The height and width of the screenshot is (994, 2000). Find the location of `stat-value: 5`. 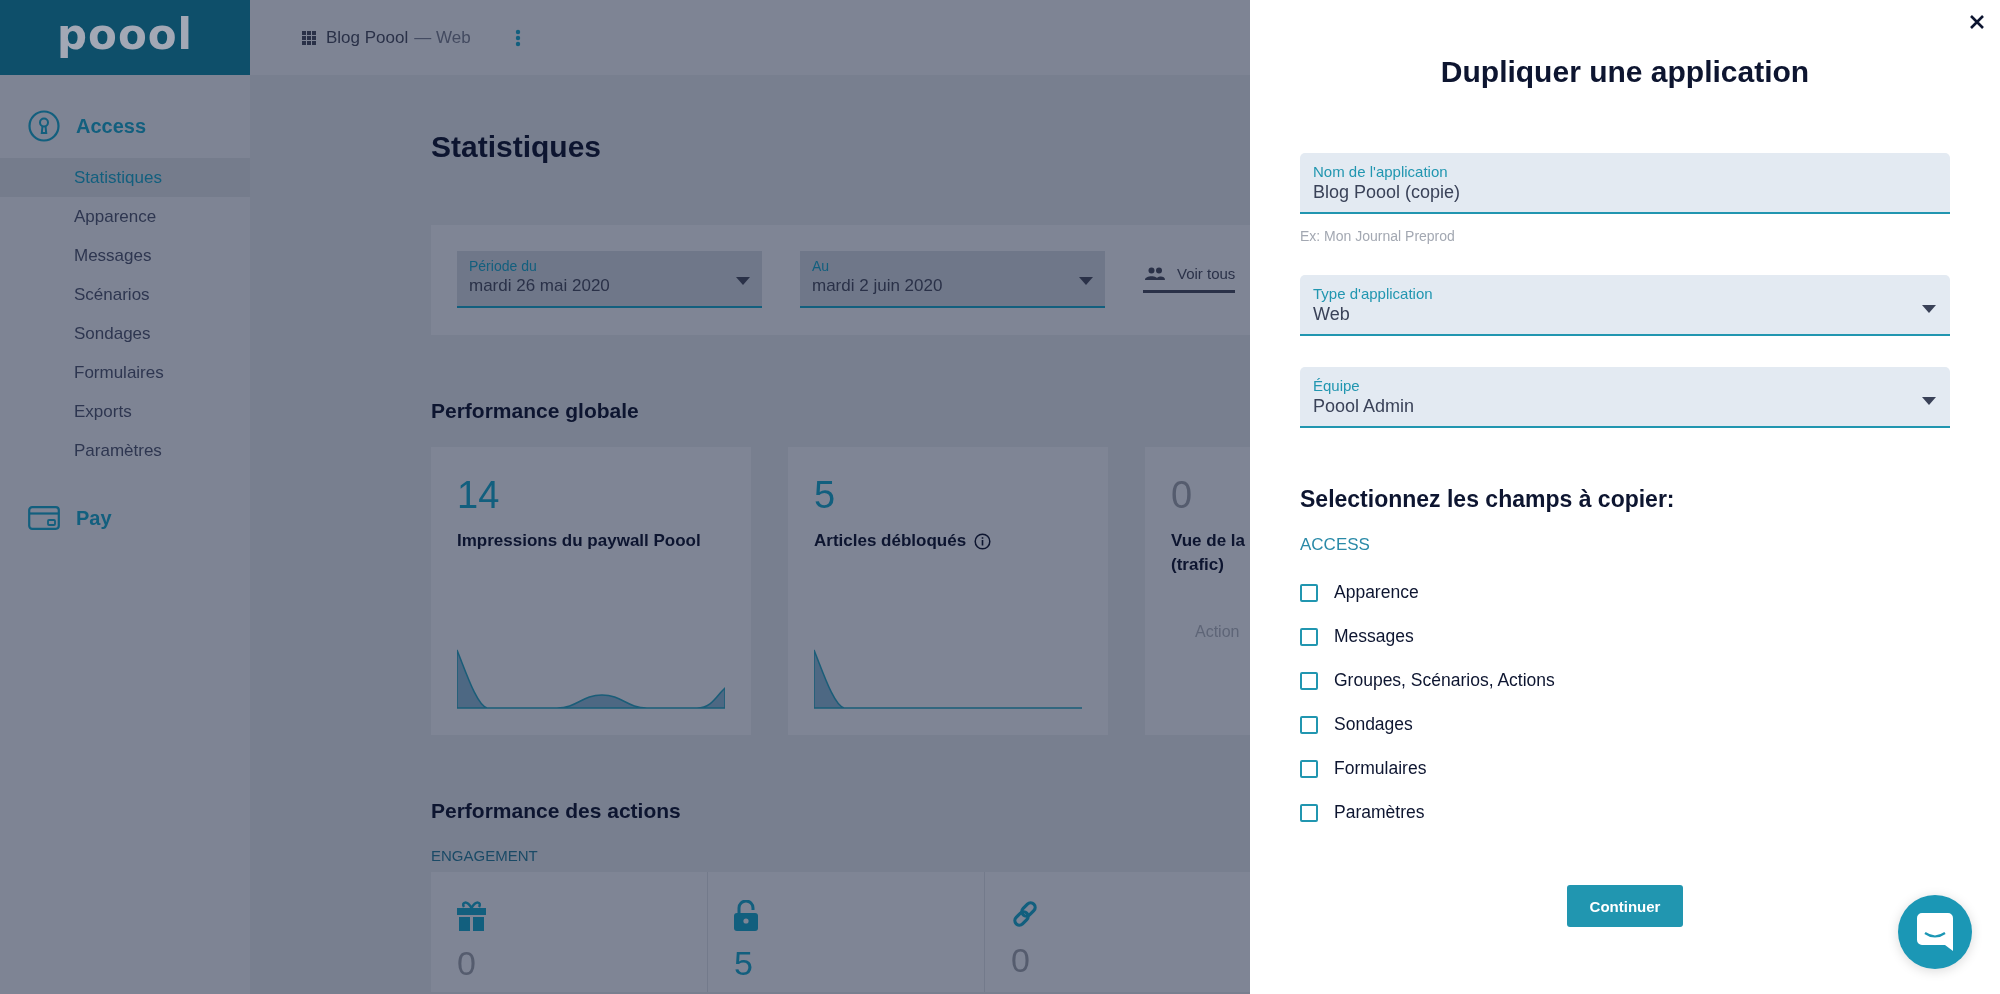

stat-value: 5 is located at coordinates (825, 495).